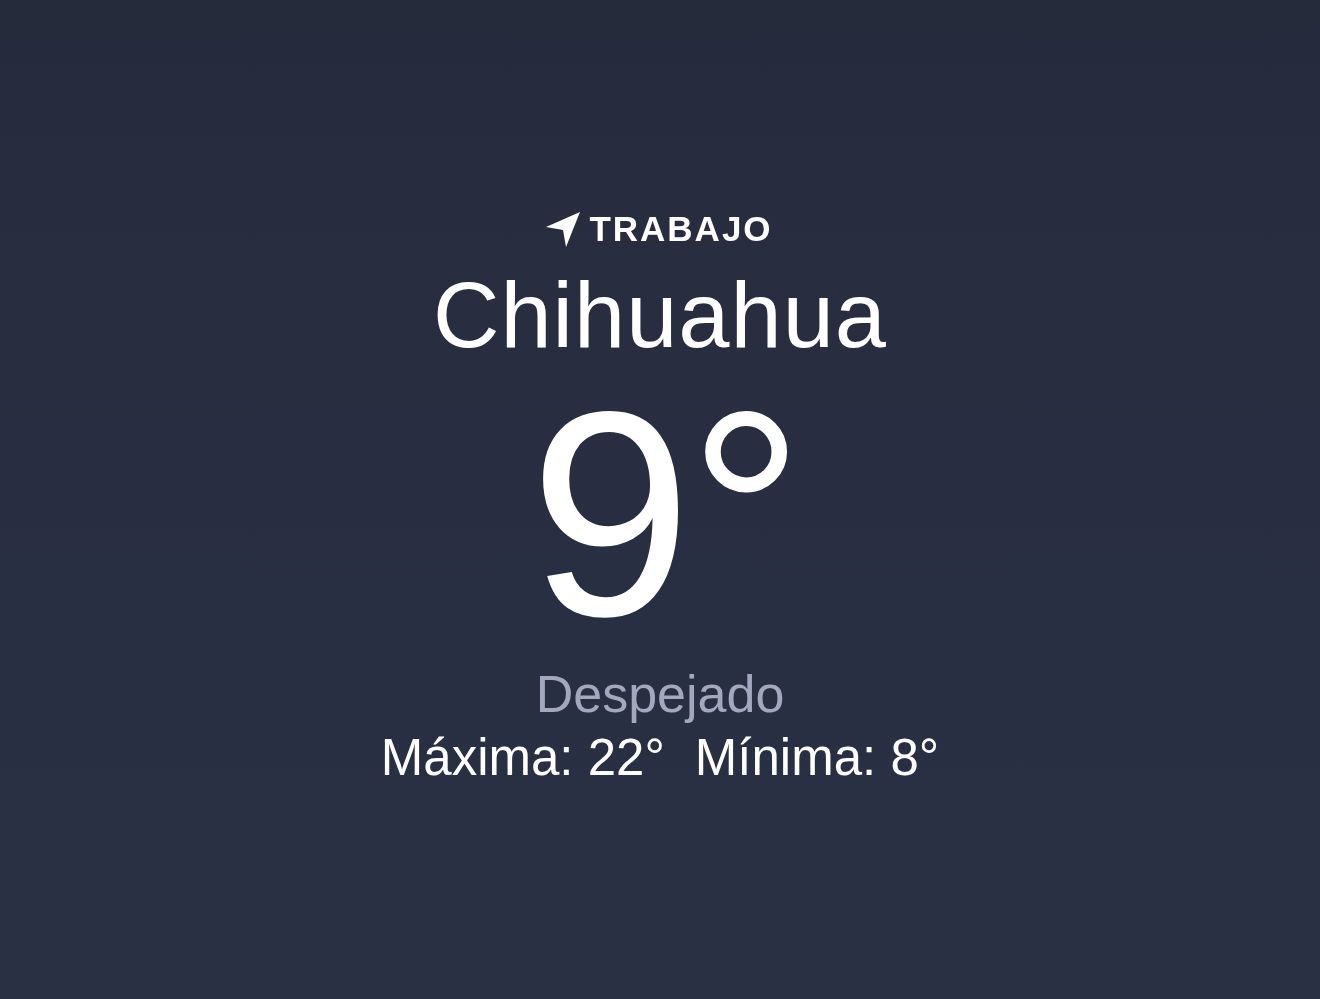 The image size is (1320, 999). I want to click on location-label: TRABAJO, so click(681, 229).